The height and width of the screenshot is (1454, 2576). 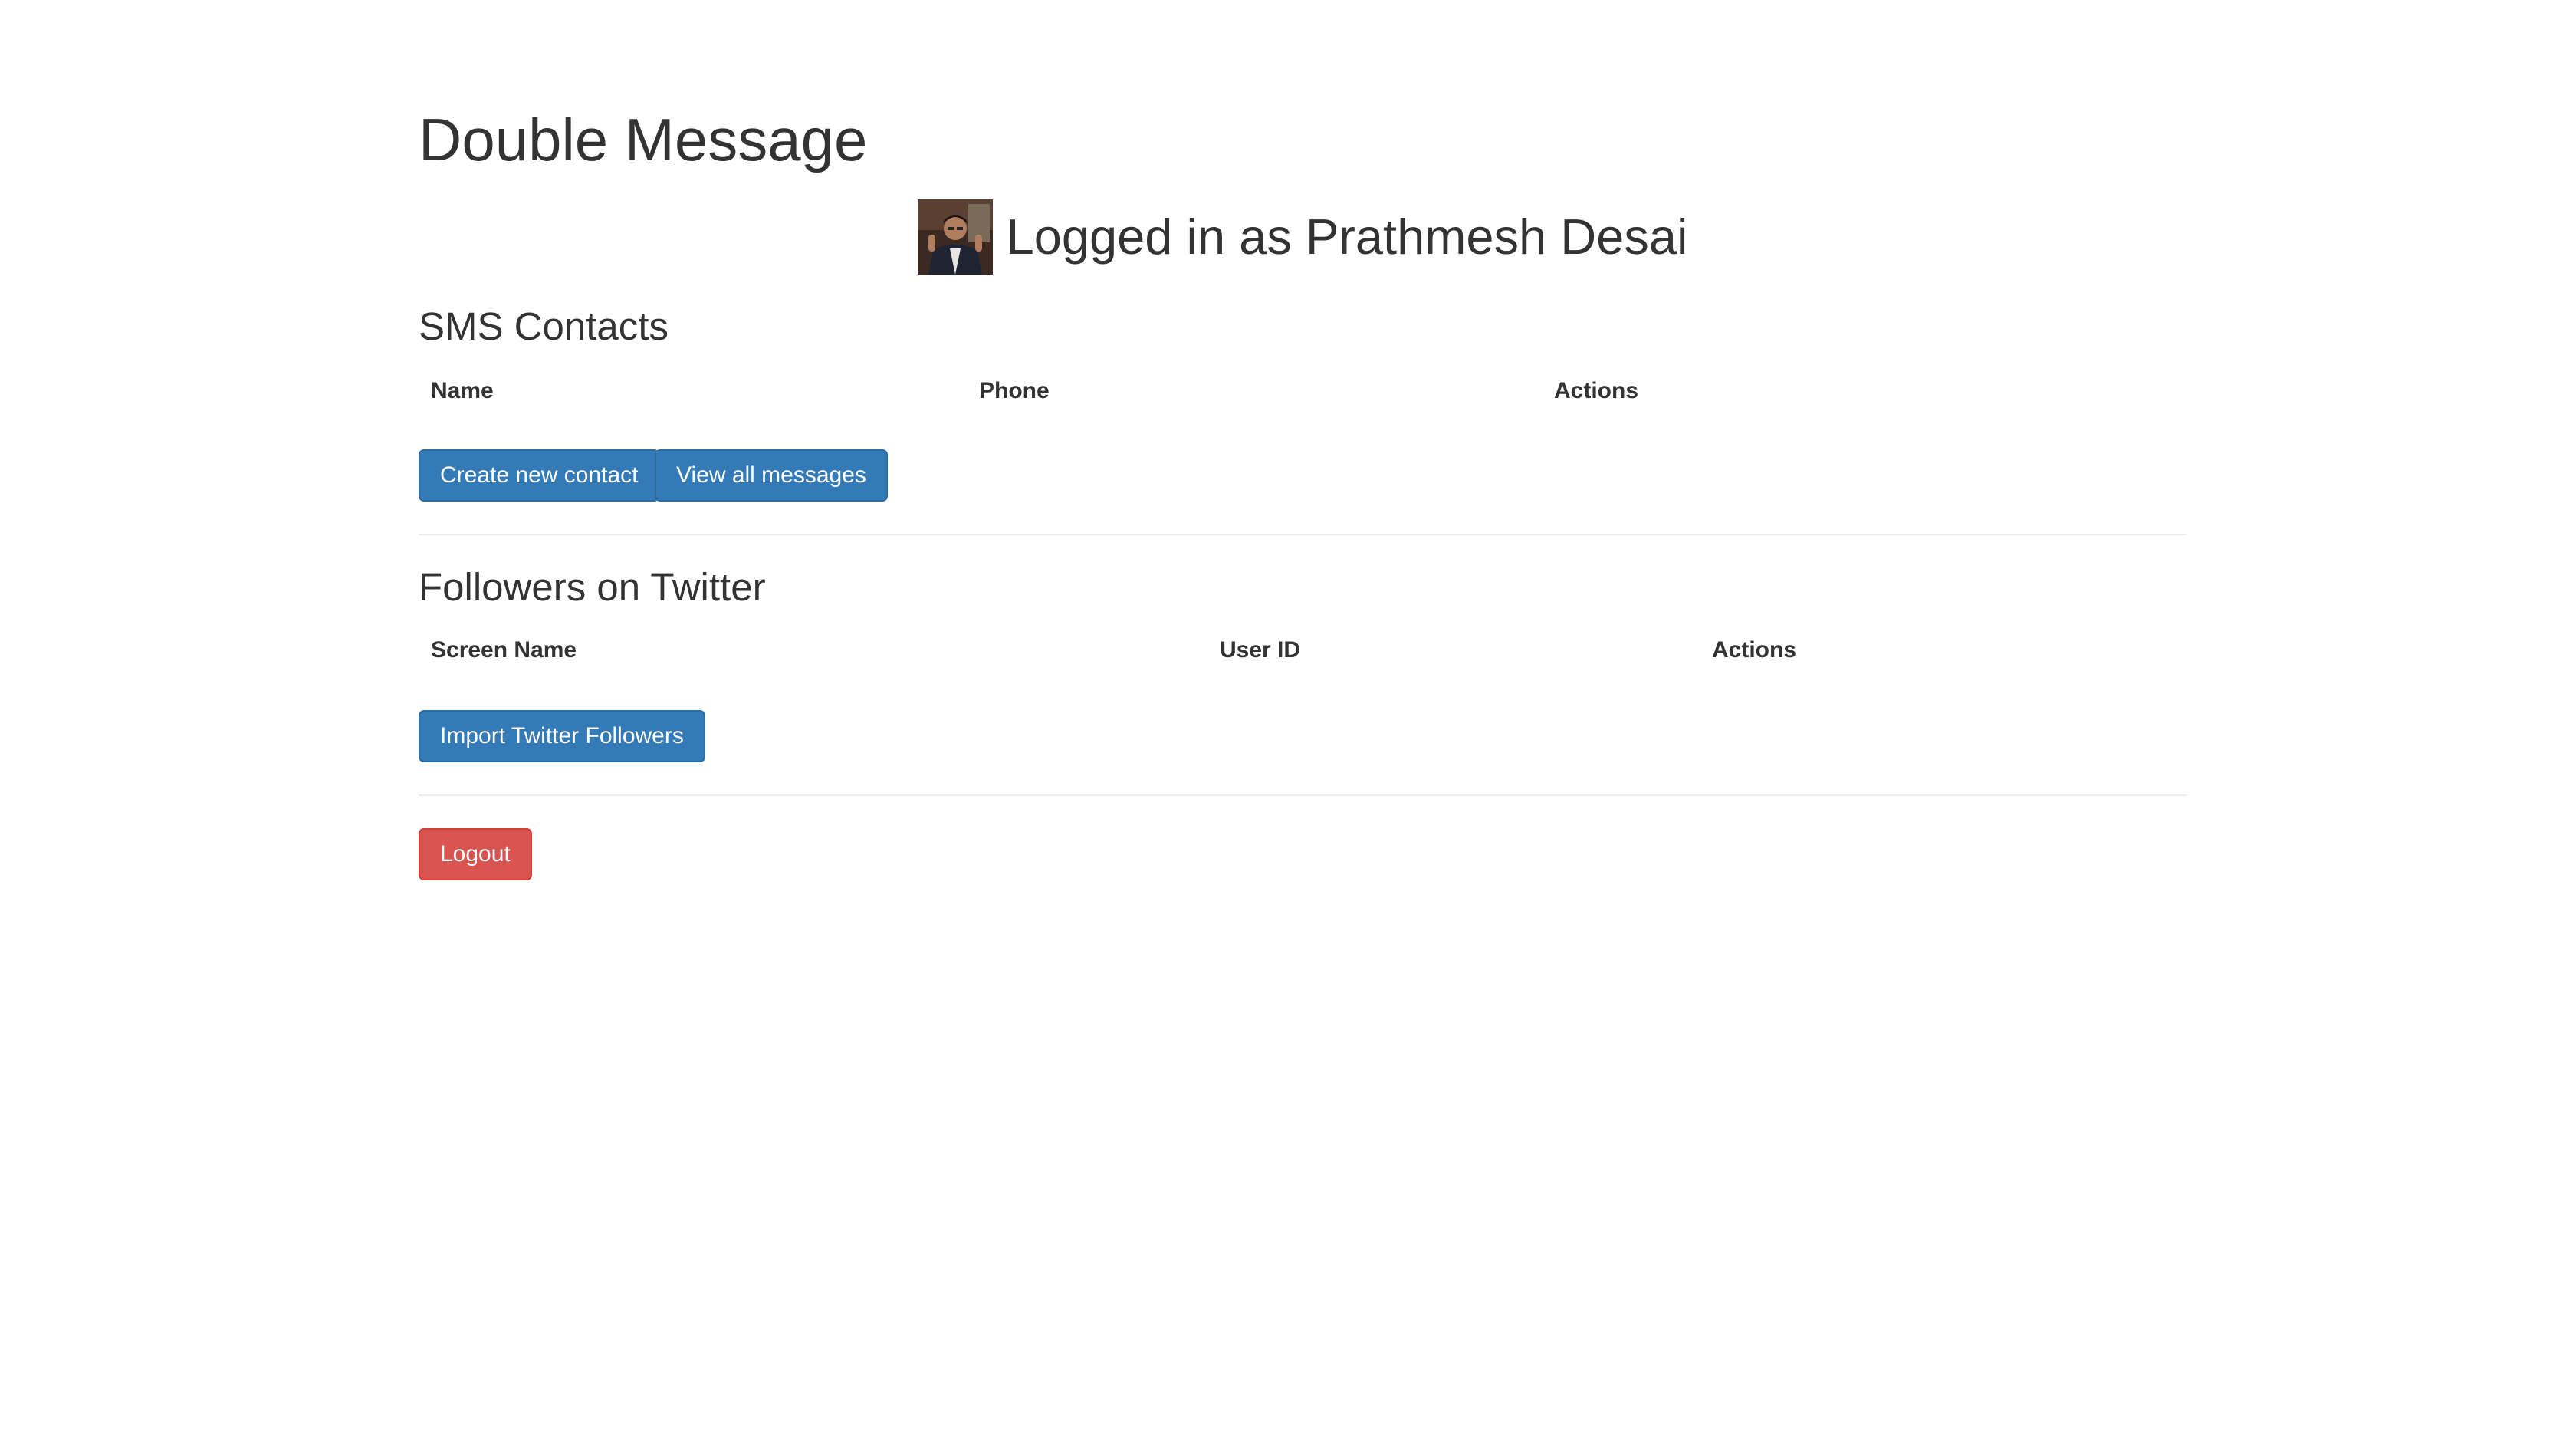 I want to click on column-header-user-id: User ID, so click(x=1261, y=650).